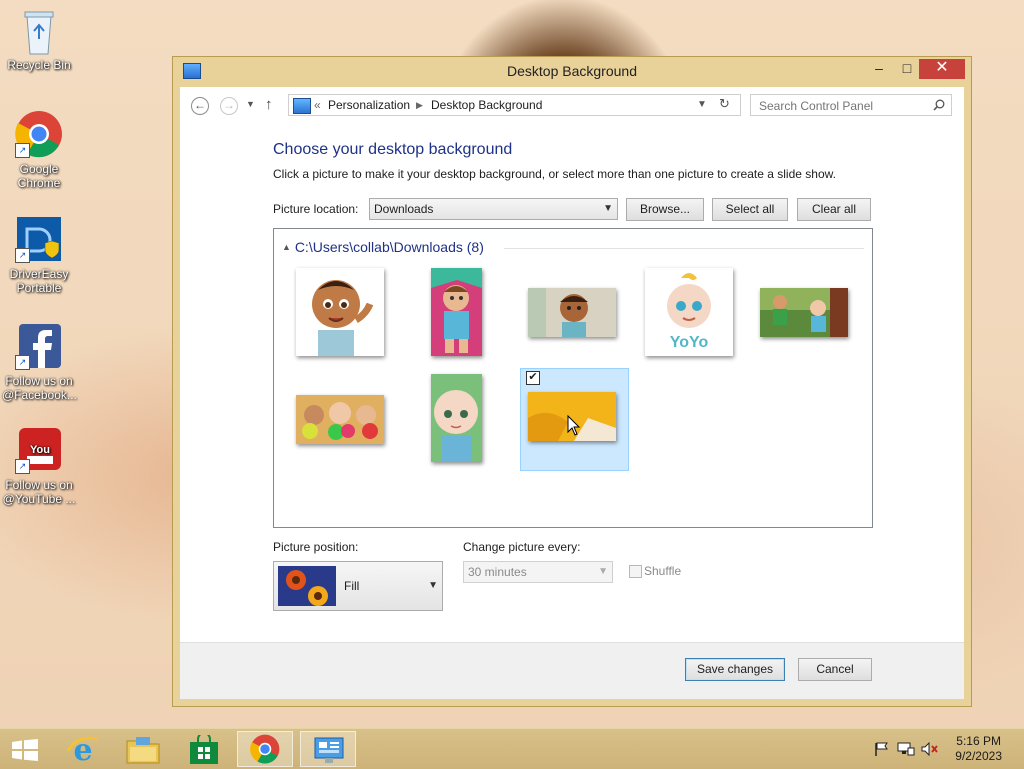 The width and height of the screenshot is (1024, 769). Describe the element at coordinates (522, 547) in the screenshot. I see `change-picture-label: Change picture every:` at that location.